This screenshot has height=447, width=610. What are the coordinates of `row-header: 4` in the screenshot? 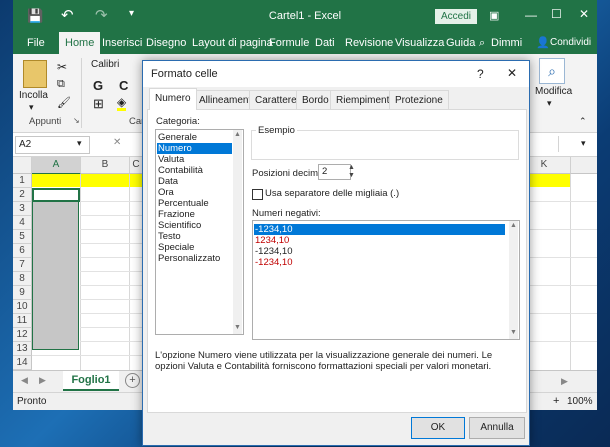 It's located at (22, 223).